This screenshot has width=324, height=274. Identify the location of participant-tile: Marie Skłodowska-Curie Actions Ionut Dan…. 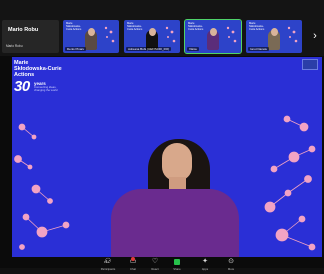
(274, 36).